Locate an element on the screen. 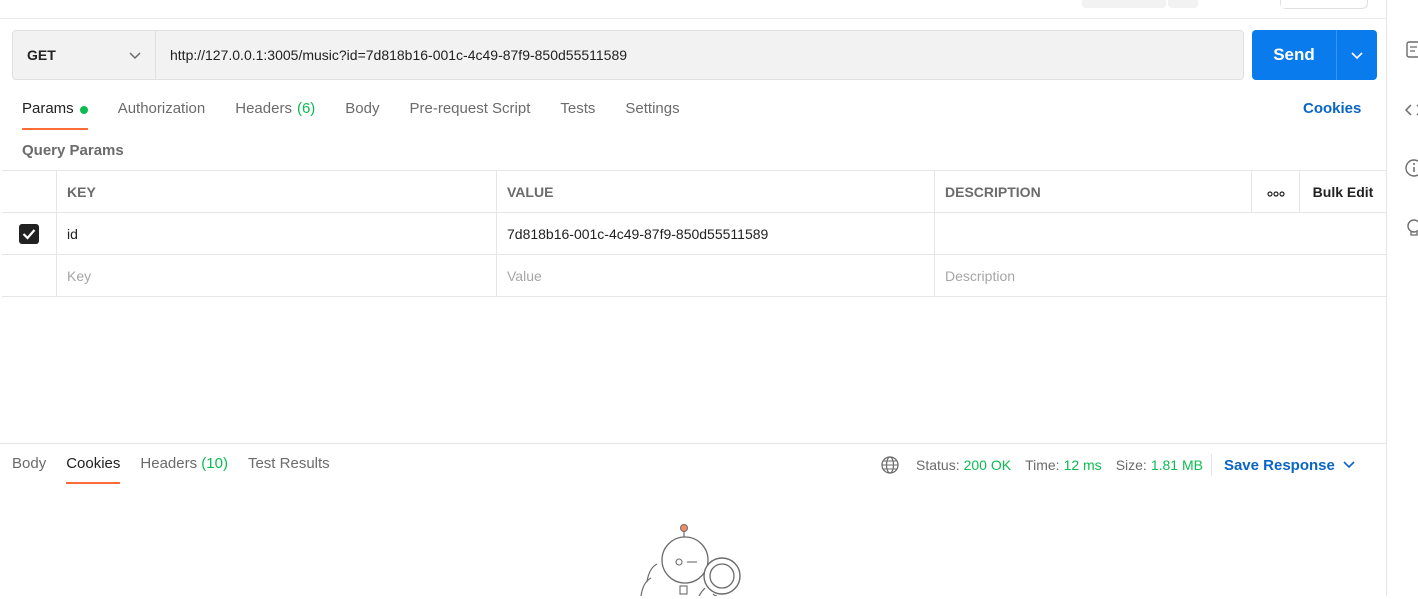  status-value: 200 OK is located at coordinates (987, 465).